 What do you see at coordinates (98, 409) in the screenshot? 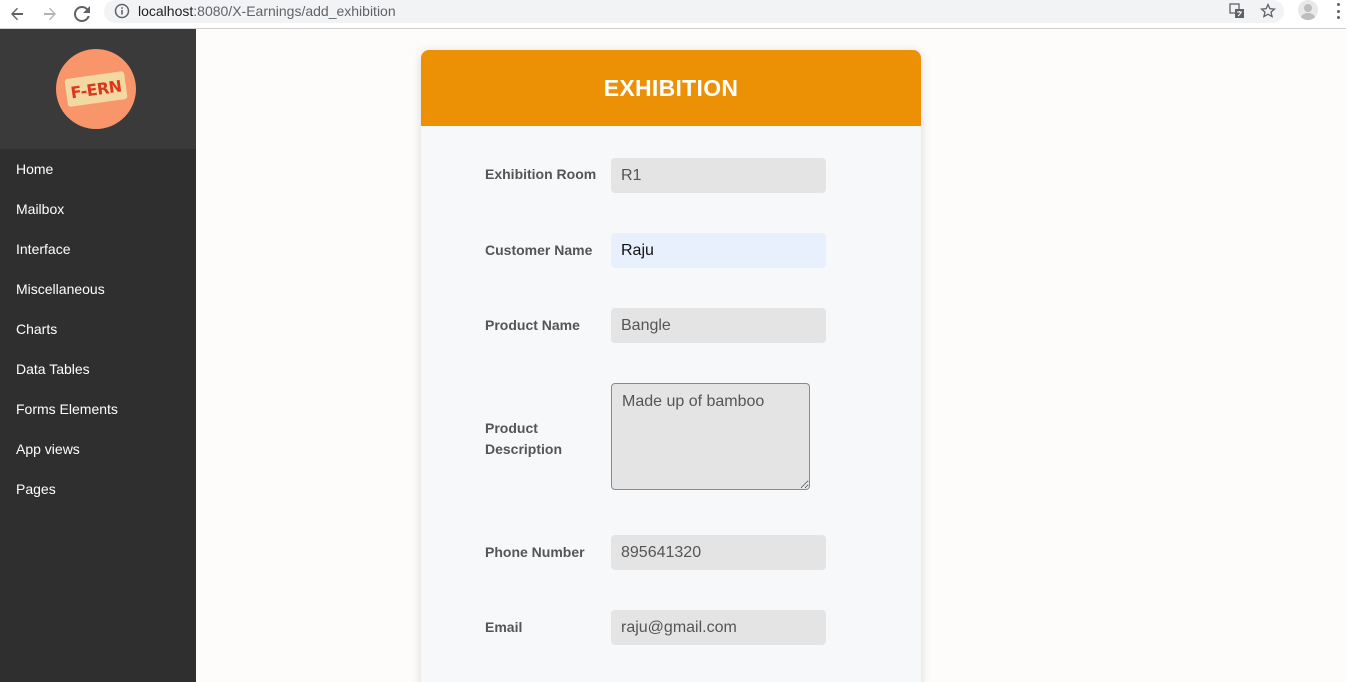
I see `sidebar-item-forms-elements: Forms Elements` at bounding box center [98, 409].